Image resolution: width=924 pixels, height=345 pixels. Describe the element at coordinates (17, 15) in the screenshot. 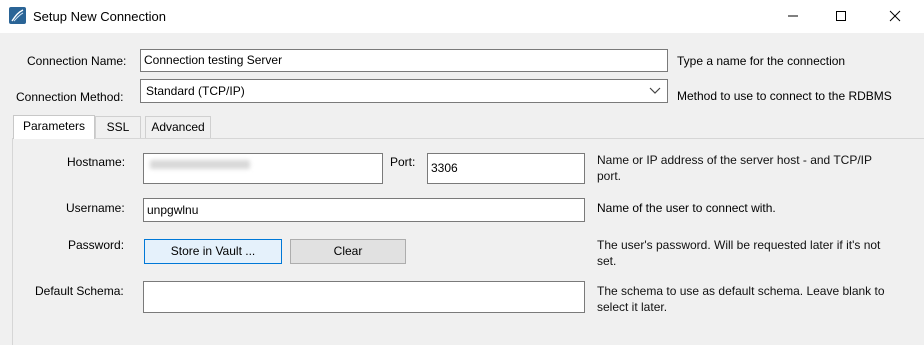

I see `app-icon` at that location.